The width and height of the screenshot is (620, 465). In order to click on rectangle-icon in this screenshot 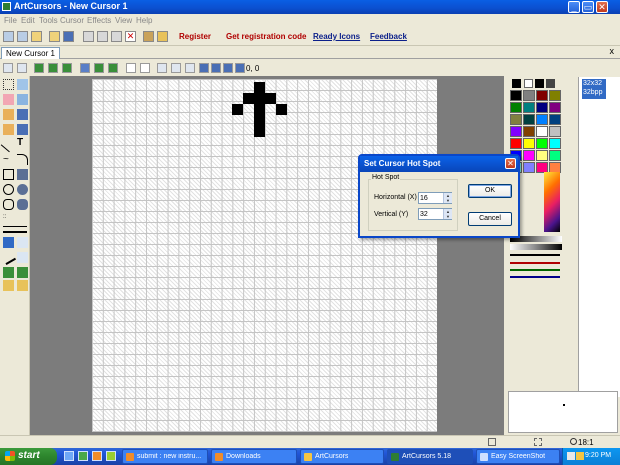, I will do `click(8, 174)`.